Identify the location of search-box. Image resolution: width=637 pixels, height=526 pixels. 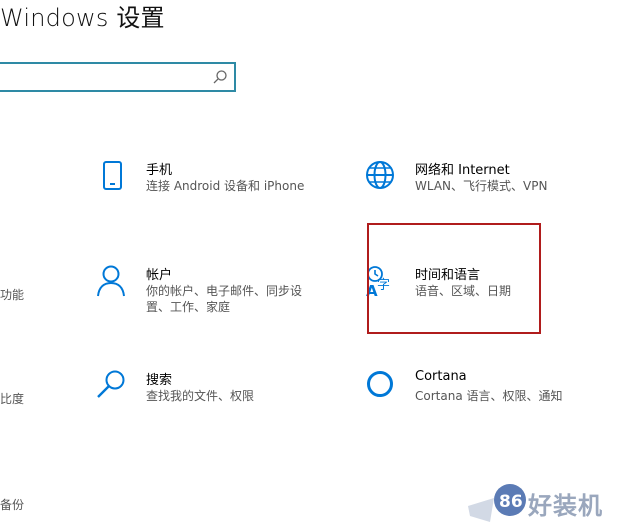
(118, 77).